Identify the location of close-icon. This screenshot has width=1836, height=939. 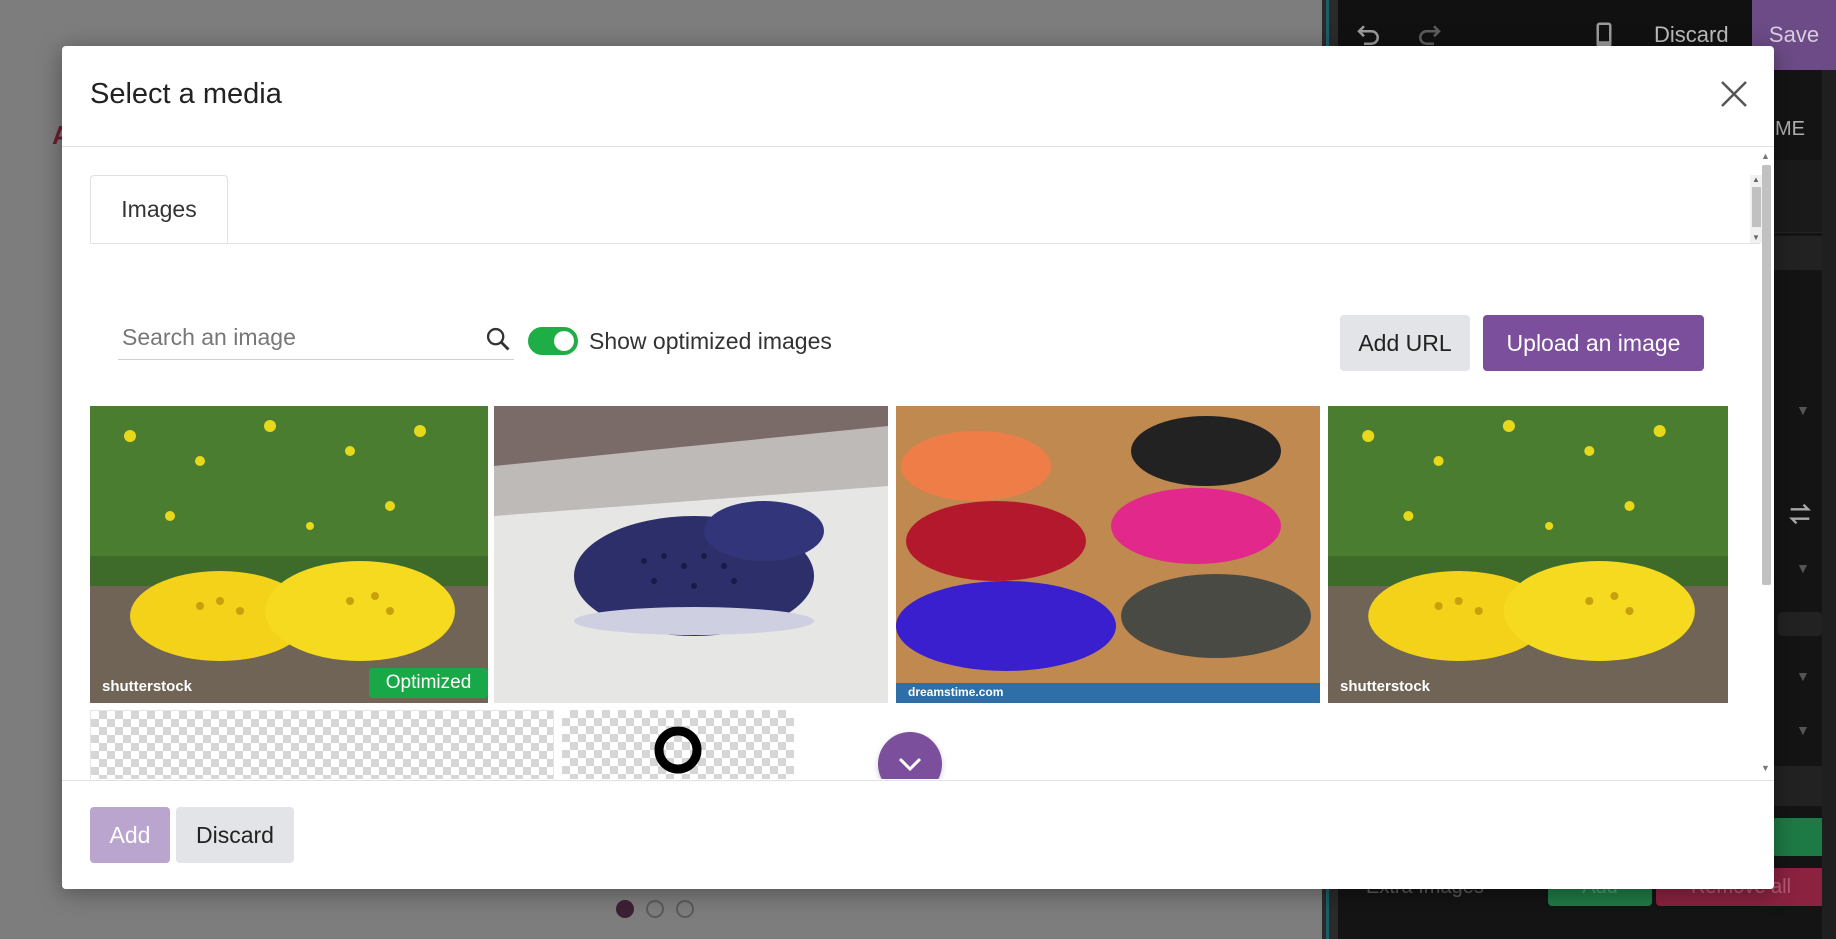
(1734, 94).